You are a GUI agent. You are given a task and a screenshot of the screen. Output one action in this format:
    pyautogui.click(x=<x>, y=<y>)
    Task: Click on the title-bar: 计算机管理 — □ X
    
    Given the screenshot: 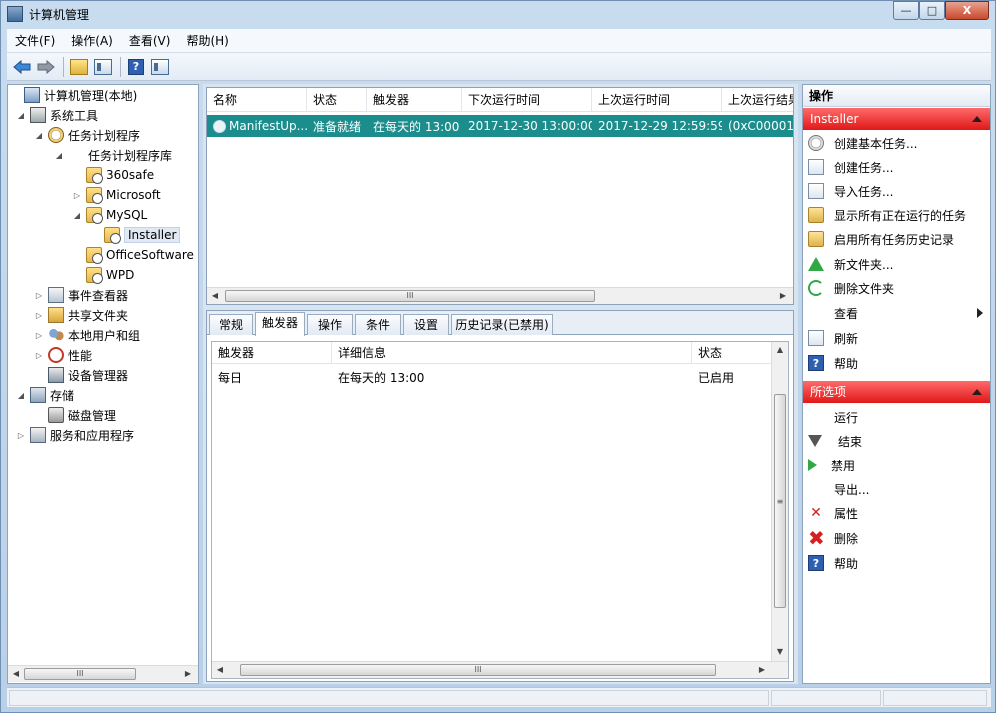 What is the action you would take?
    pyautogui.click(x=498, y=14)
    